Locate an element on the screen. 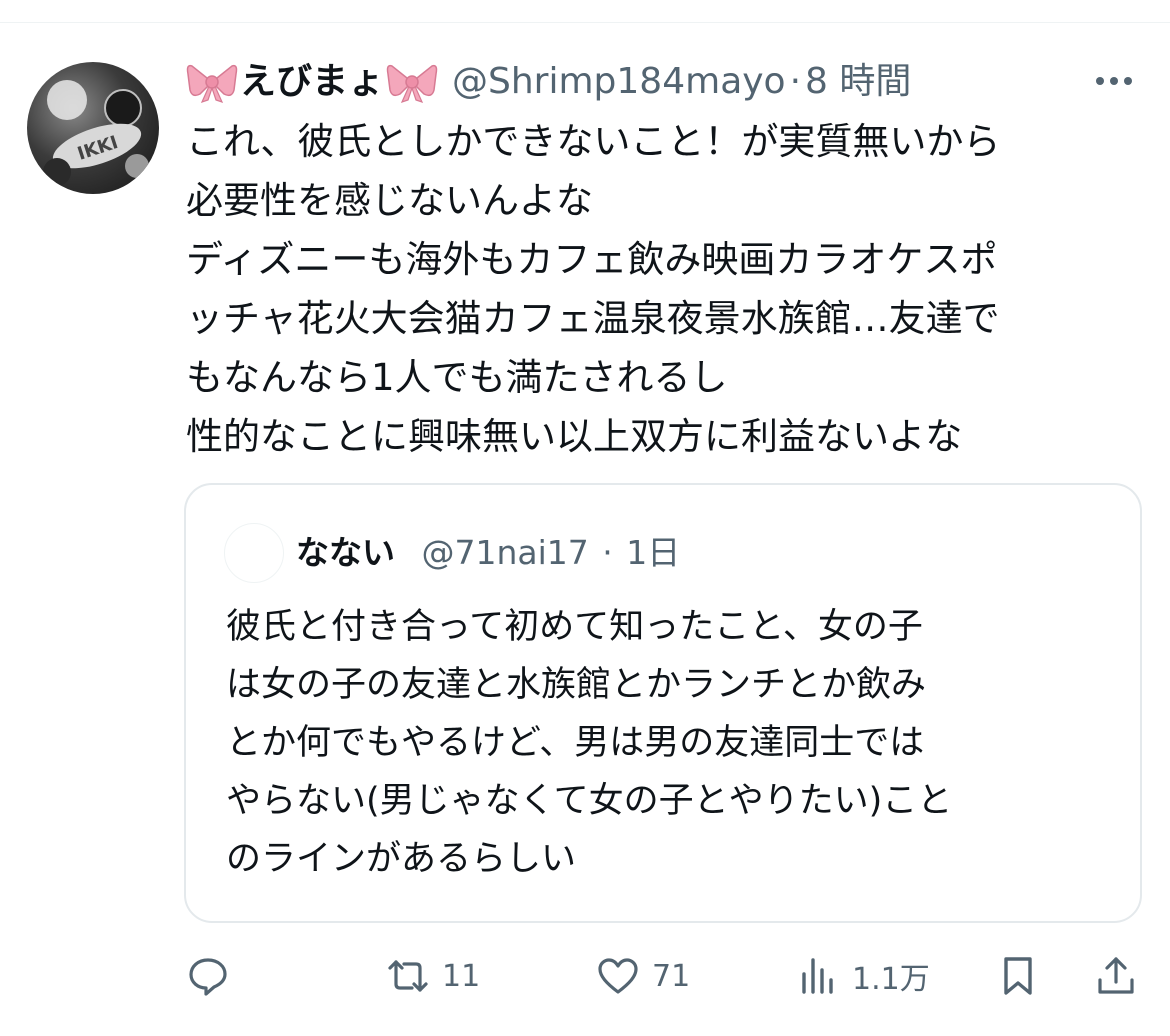  quoted-author-handle: @71nai17 is located at coordinates (505, 552).